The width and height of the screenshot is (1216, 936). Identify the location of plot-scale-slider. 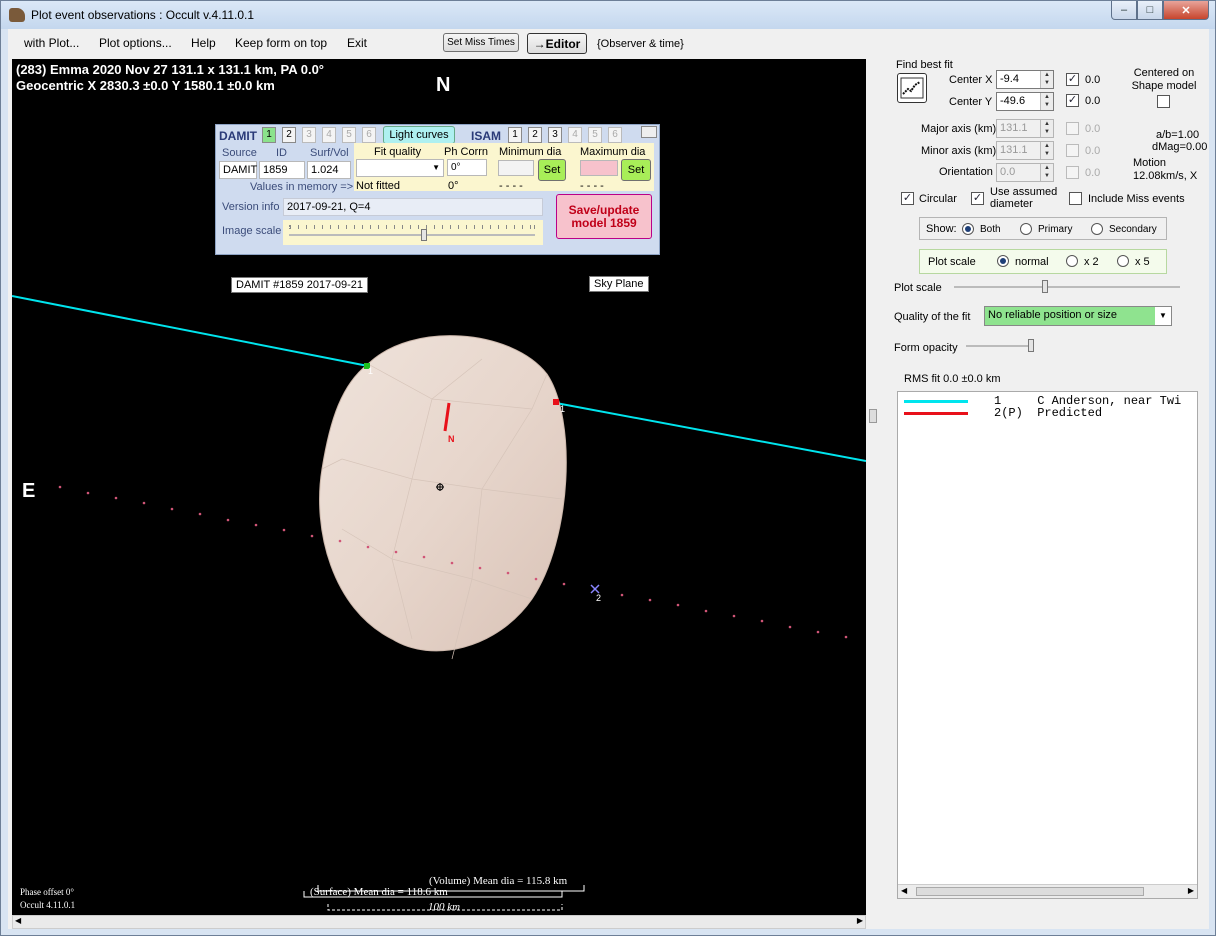
(1067, 287).